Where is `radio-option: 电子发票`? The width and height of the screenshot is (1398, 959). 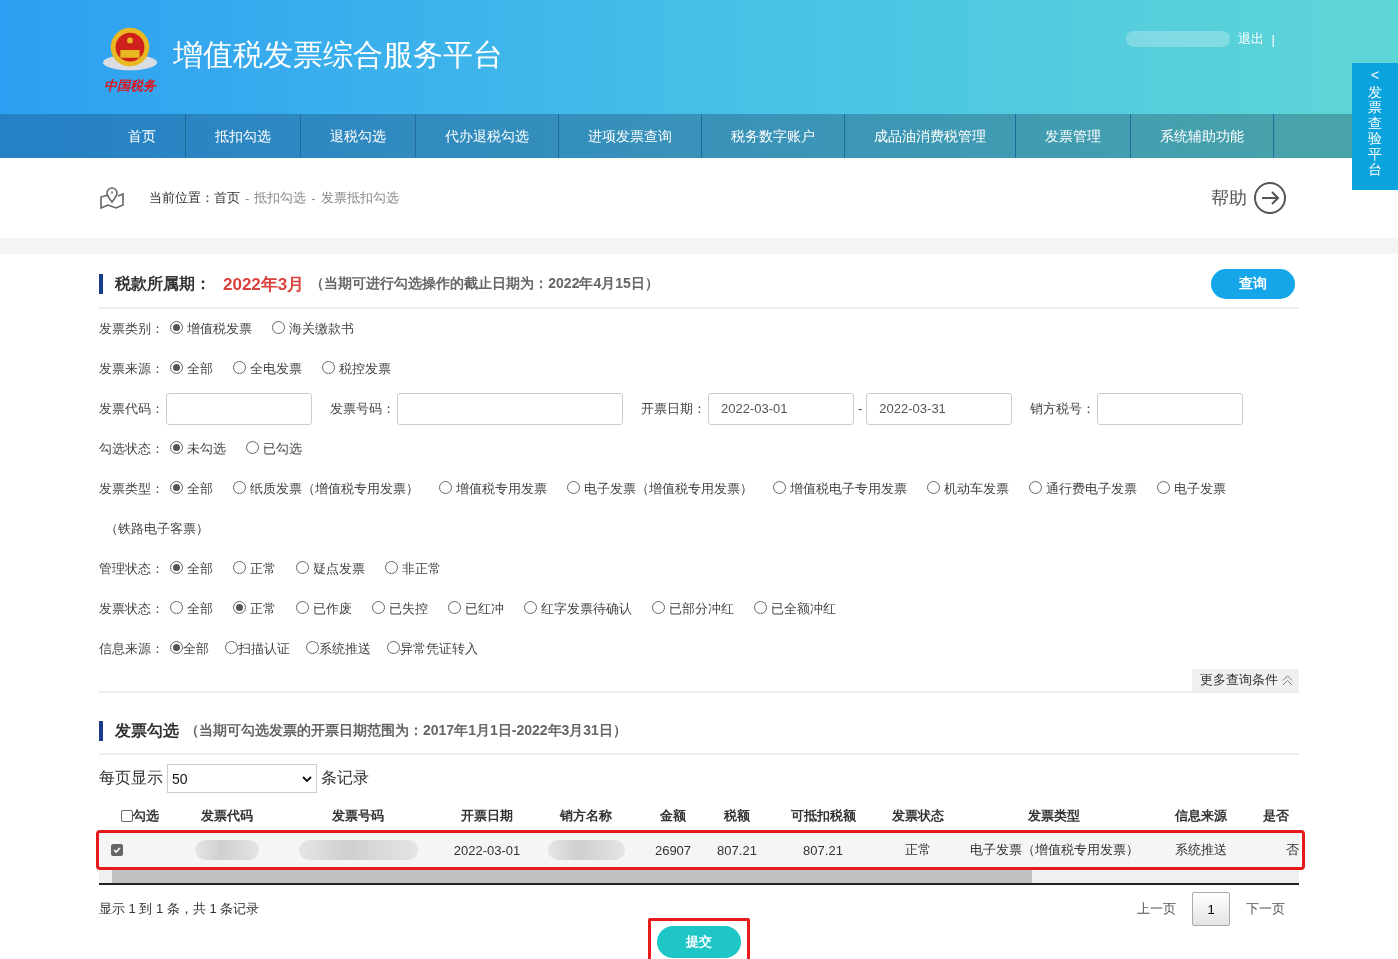 radio-option: 电子发票 is located at coordinates (1191, 488).